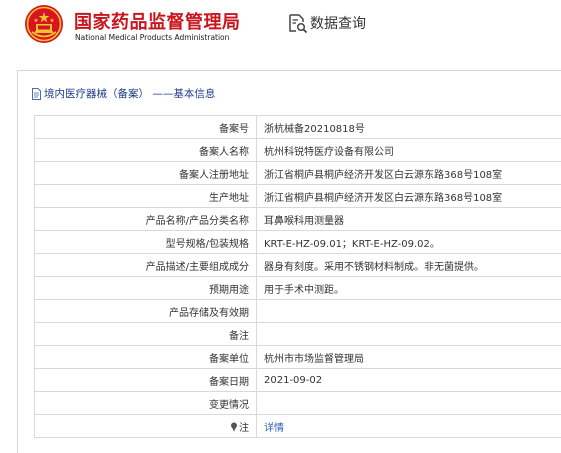 This screenshot has width=561, height=453. Describe the element at coordinates (408, 150) in the screenshot. I see `field-value: 杭州科锐特医疗设备有限公司` at that location.